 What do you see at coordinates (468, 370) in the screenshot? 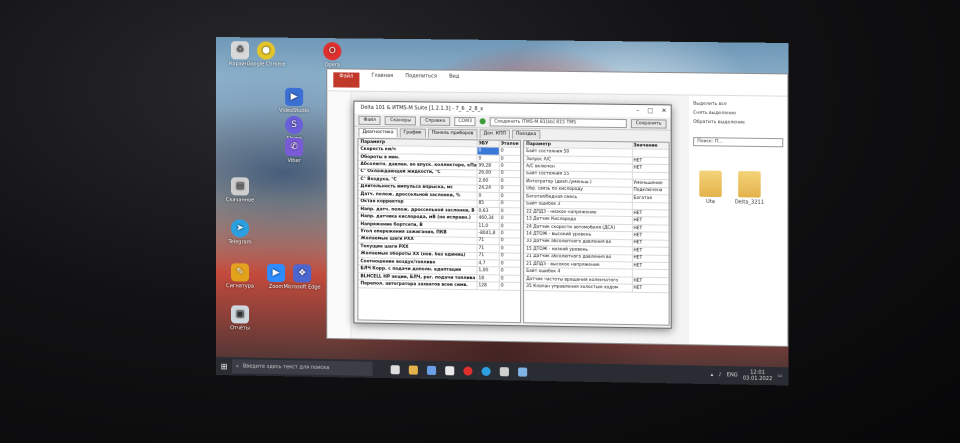
I see `opera-icon` at bounding box center [468, 370].